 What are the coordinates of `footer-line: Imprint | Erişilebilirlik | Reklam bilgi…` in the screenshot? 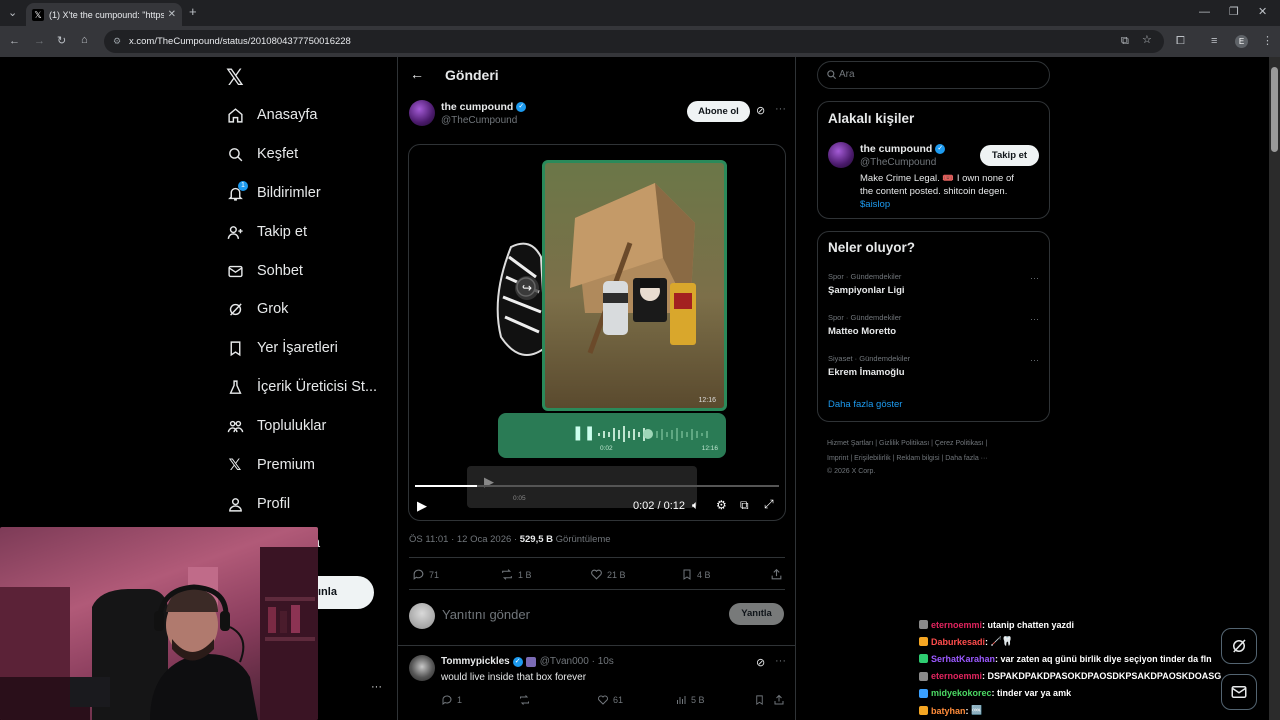 It's located at (934, 458).